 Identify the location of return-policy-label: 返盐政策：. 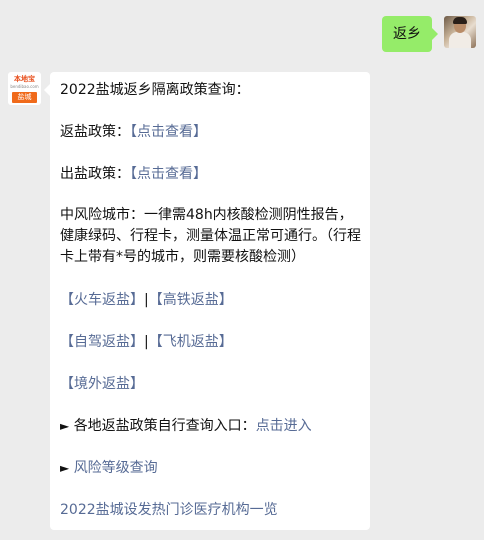
(95, 132).